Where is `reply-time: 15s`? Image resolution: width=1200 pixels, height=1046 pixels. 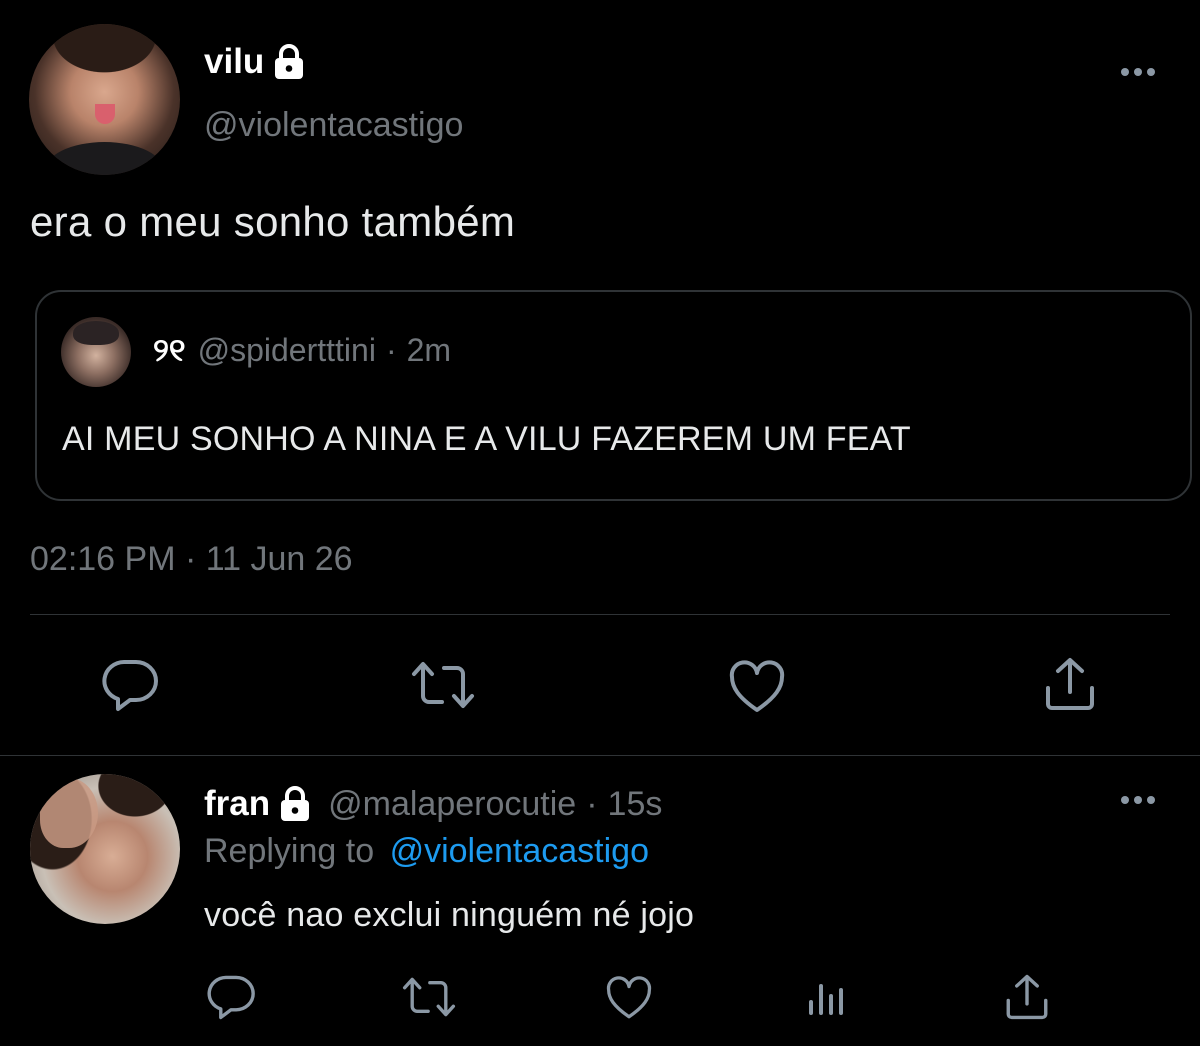 reply-time: 15s is located at coordinates (635, 803).